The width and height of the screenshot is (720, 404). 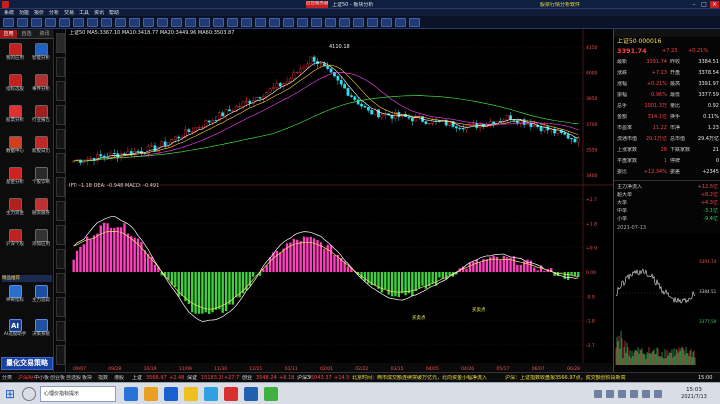 I want to click on app-launcher: 基金分析, so click(x=15, y=176).